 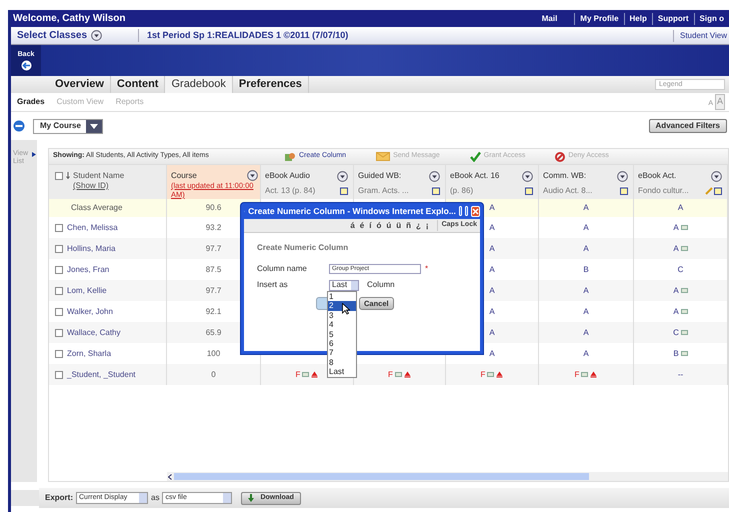 What do you see at coordinates (466, 211) in the screenshot?
I see `maximize-button` at bounding box center [466, 211].